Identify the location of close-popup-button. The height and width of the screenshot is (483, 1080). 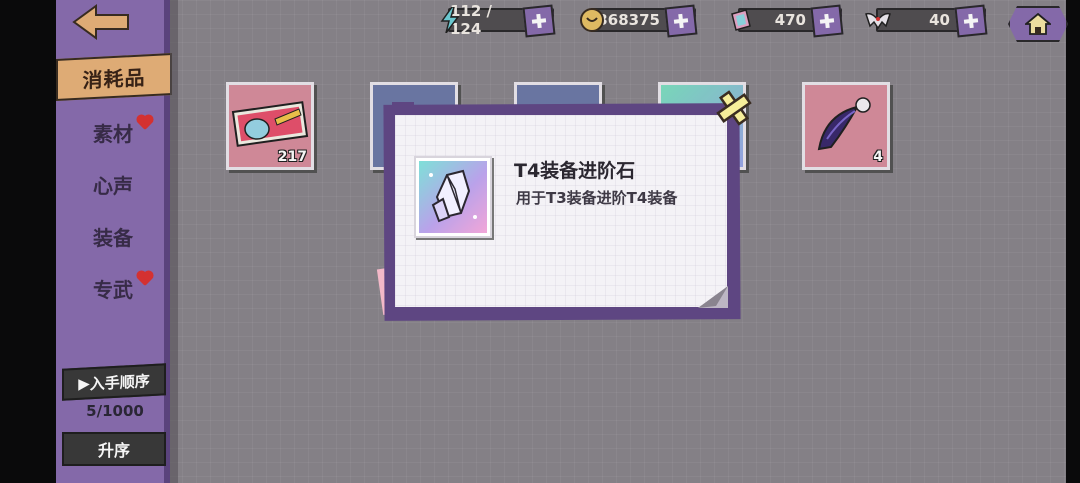
(734, 108).